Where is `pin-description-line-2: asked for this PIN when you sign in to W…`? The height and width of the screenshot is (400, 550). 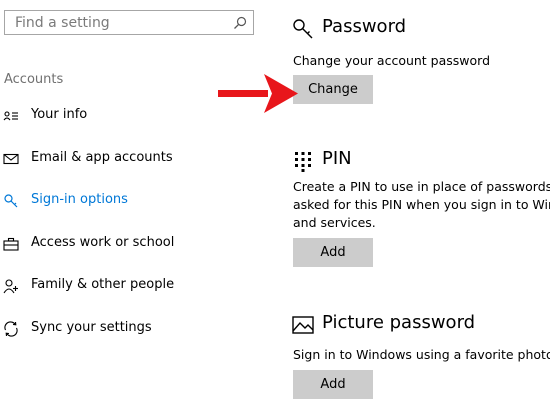 pin-description-line-2: asked for this PIN when you sign in to W… is located at coordinates (421, 204).